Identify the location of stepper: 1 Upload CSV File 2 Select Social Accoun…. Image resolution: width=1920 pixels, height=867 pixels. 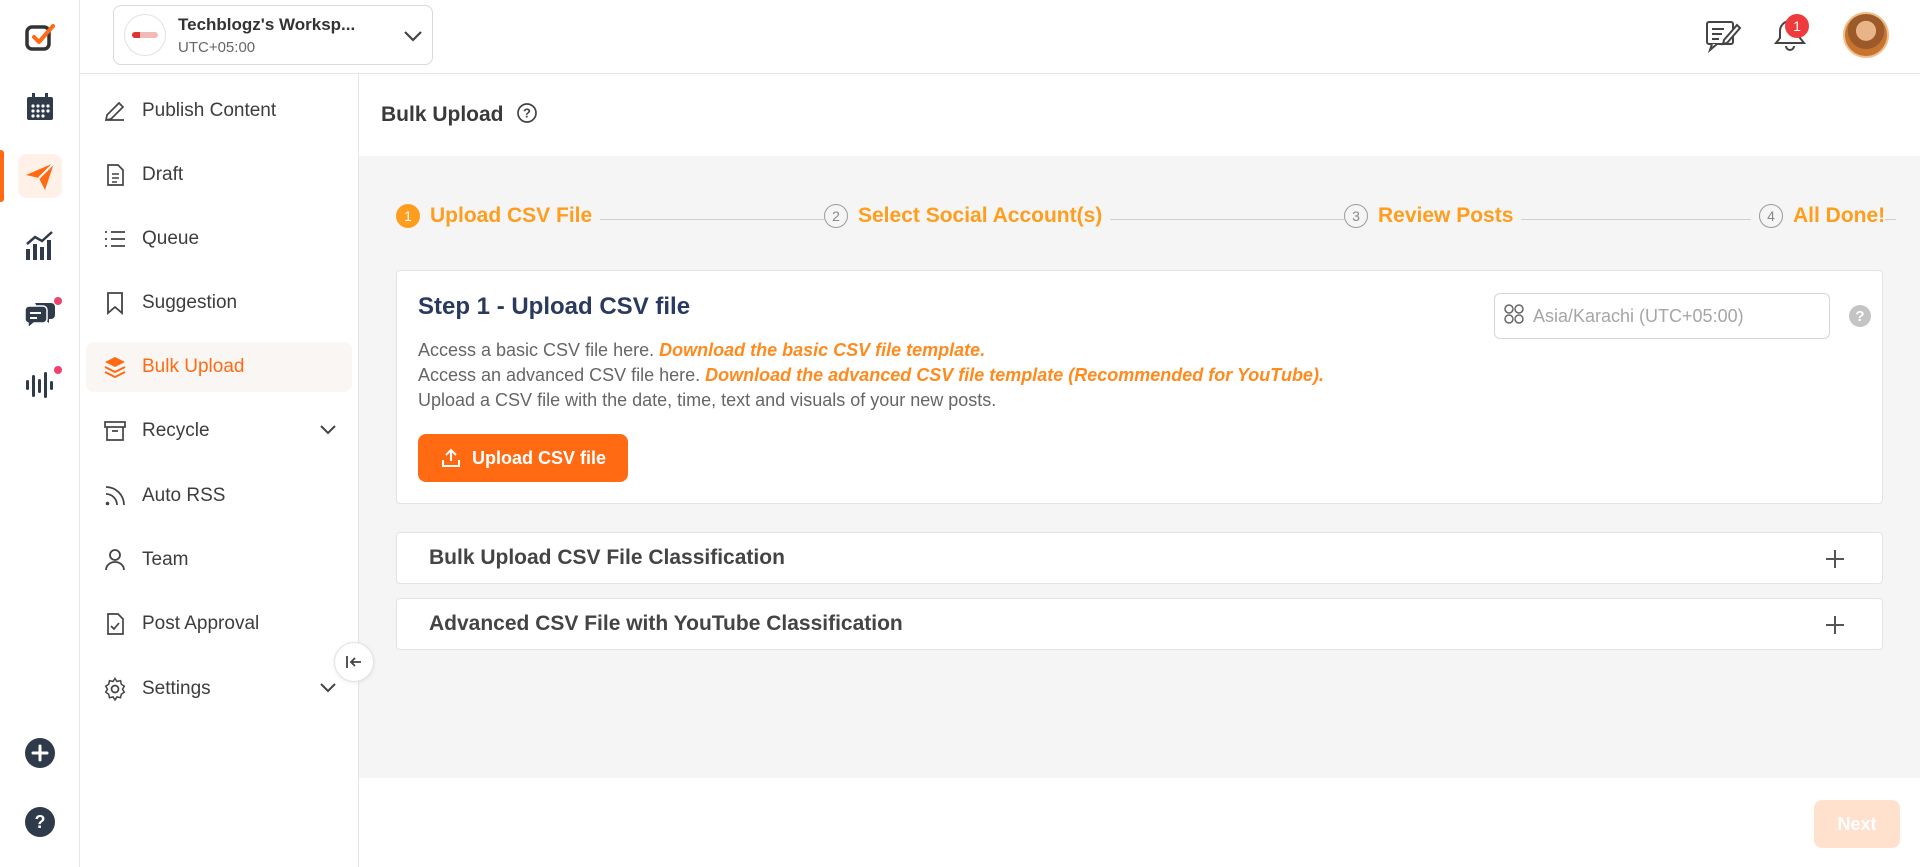
(1152, 219).